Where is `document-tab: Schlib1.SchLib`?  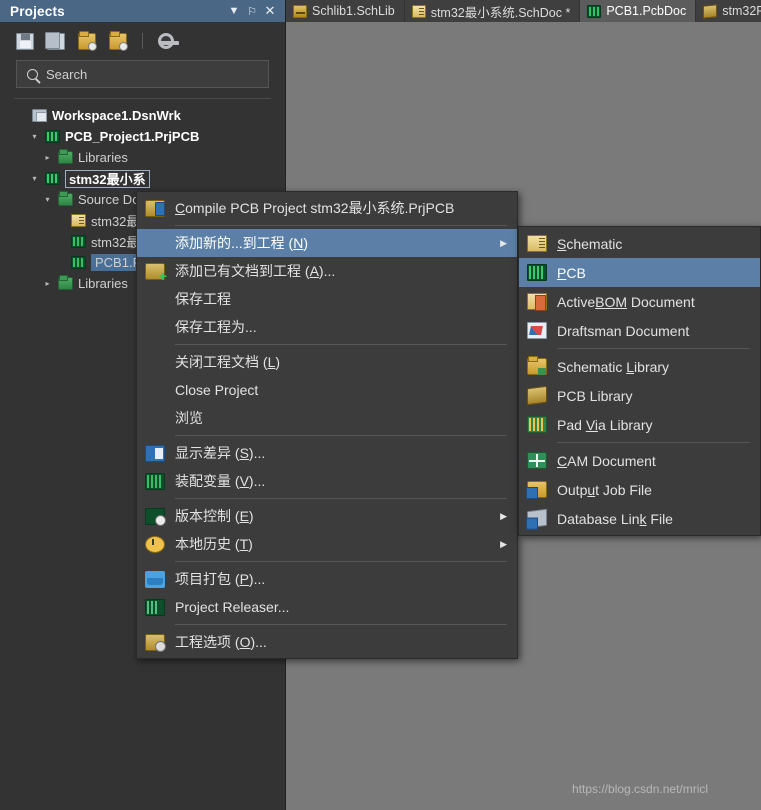
document-tab: Schlib1.SchLib is located at coordinates (345, 11).